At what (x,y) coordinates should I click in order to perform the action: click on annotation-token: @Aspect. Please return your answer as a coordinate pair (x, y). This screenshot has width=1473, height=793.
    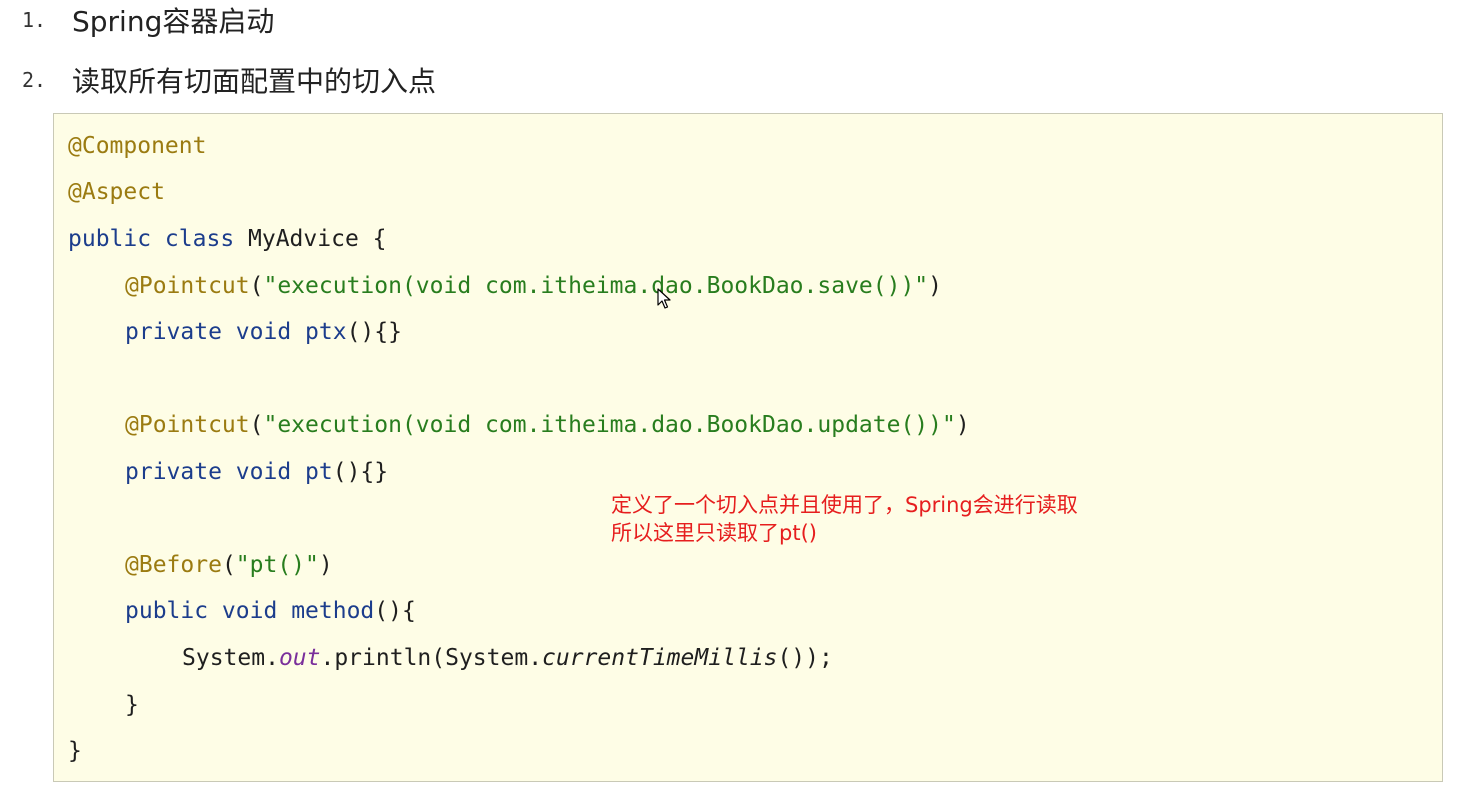
    Looking at the image, I should click on (116, 192).